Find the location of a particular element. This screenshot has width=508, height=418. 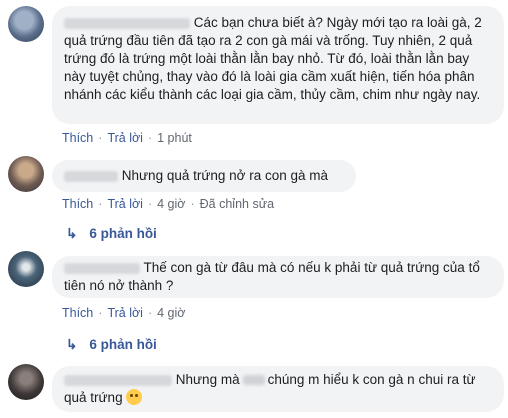

comment-actions: Thích · Trả lời · 4 giờ is located at coordinates (123, 313).